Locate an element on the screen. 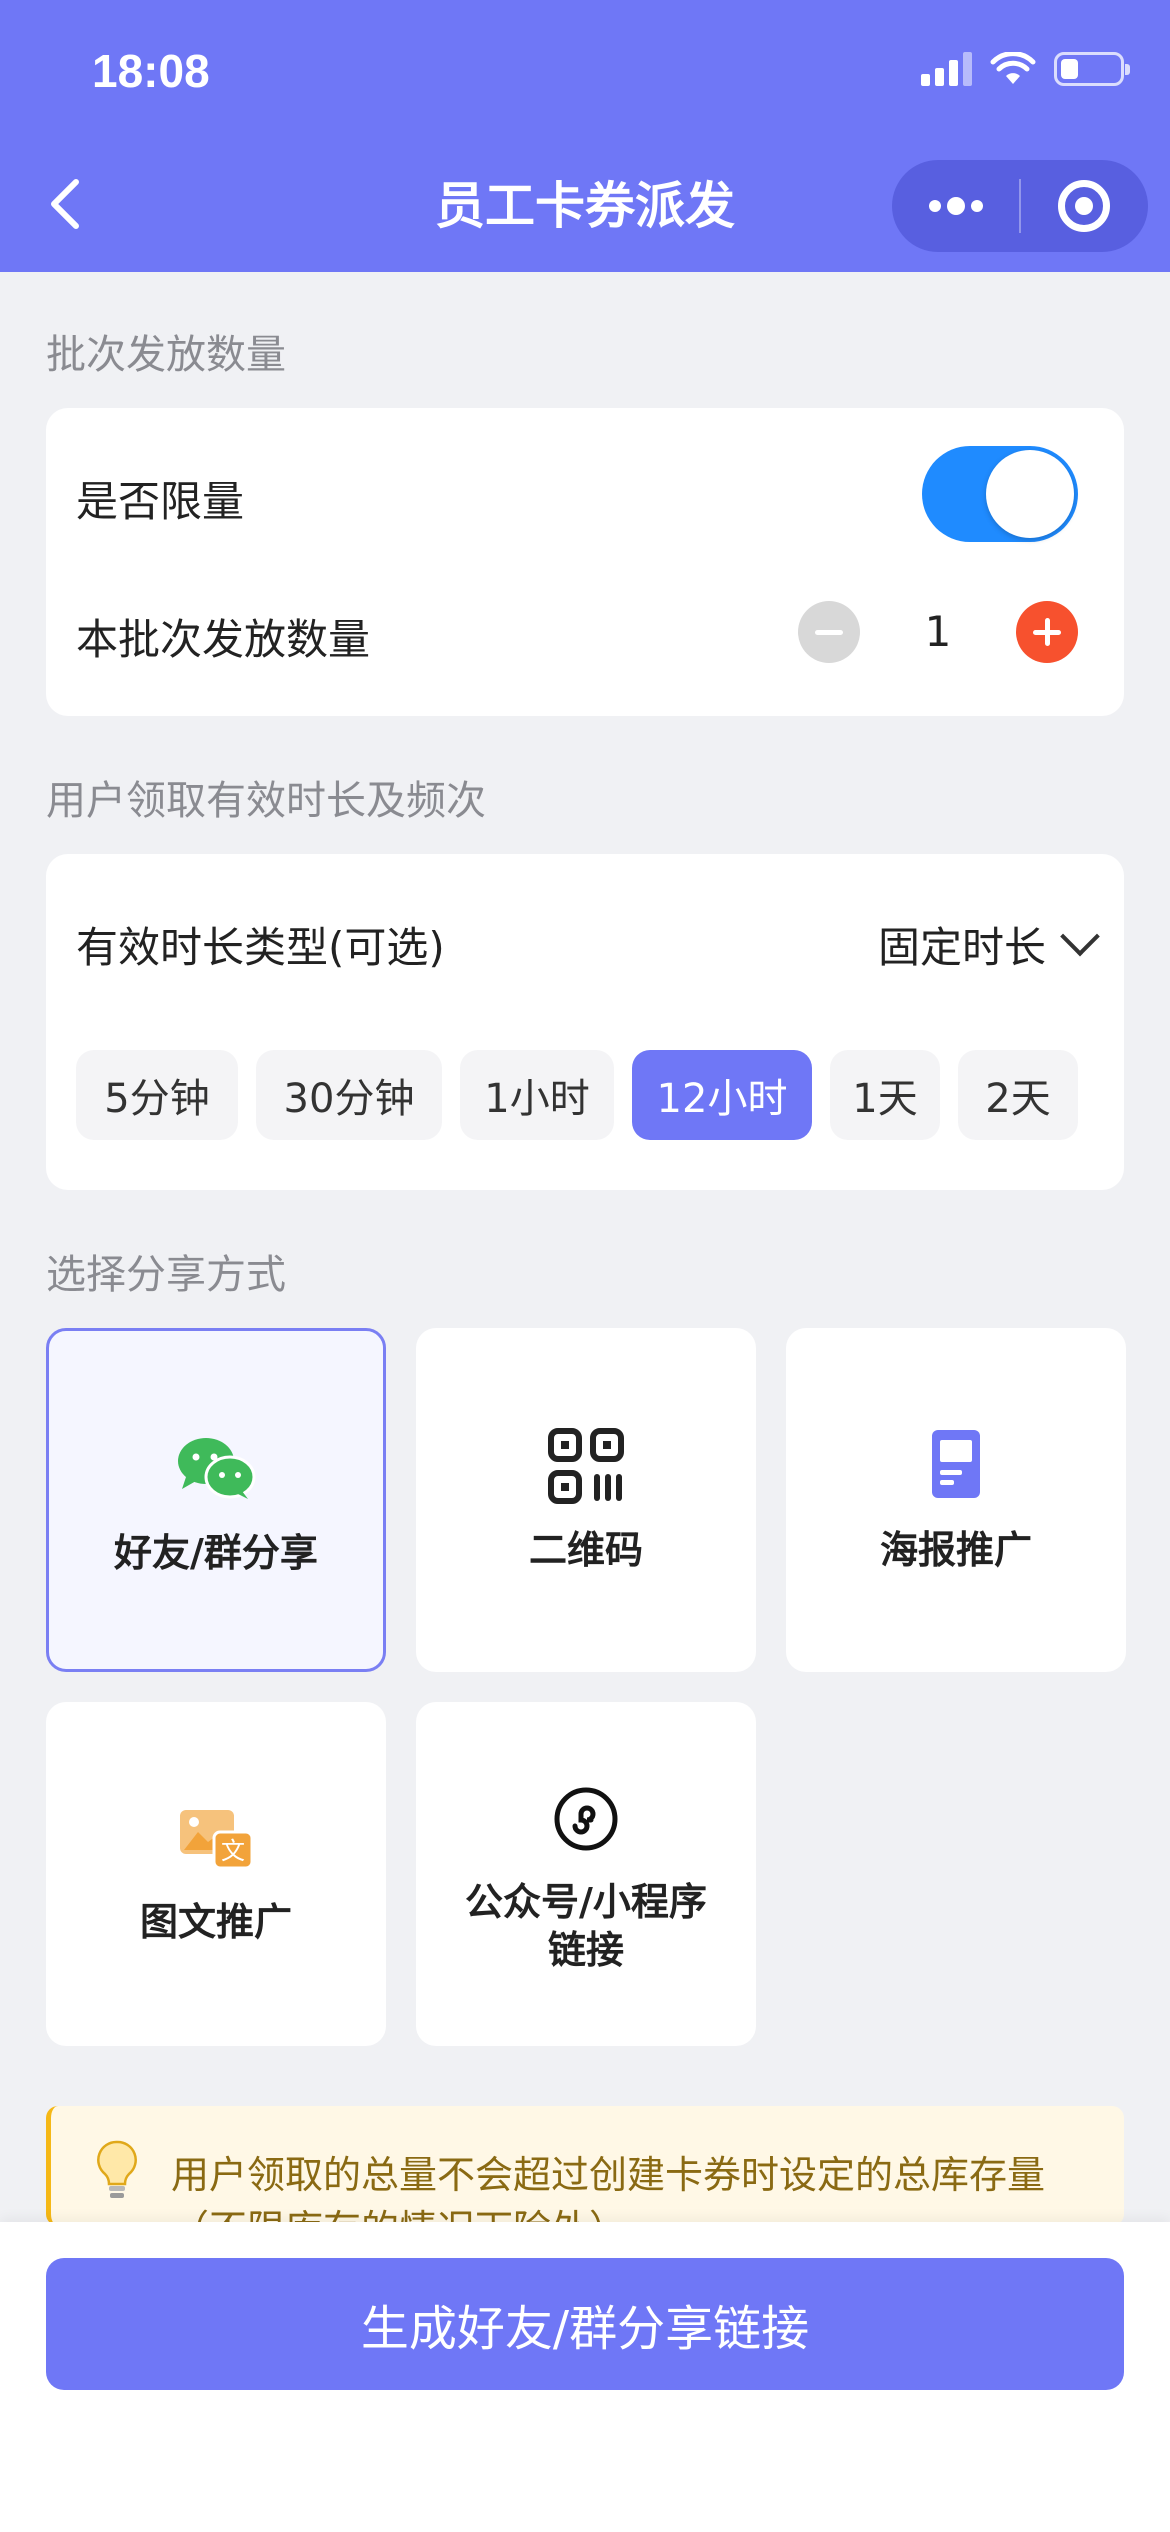 Image resolution: width=1170 pixels, height=2532 pixels. wechat-icon is located at coordinates (217, 1468).